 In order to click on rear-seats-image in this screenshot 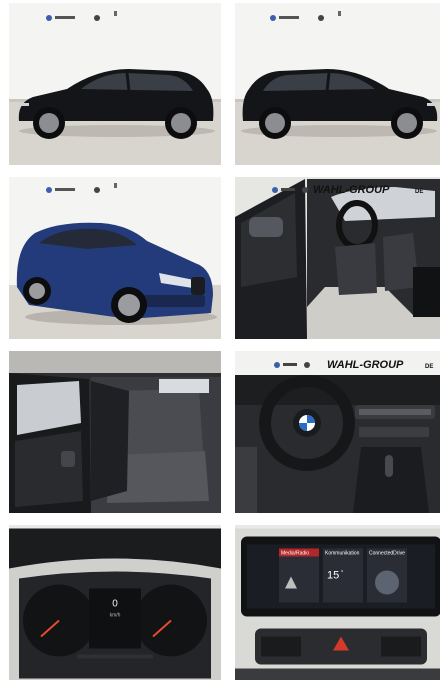, I will do `click(115, 432)`.